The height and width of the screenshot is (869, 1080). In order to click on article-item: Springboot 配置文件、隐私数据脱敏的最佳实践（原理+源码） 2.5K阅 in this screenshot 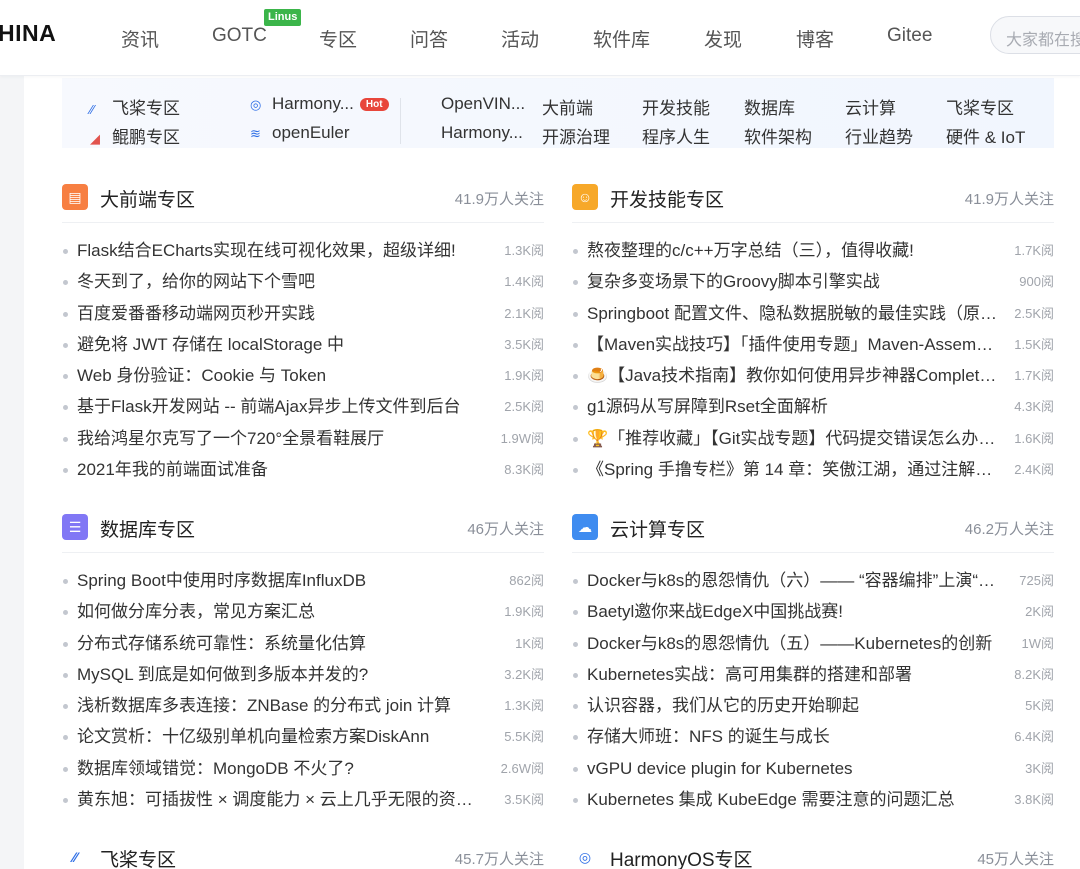, I will do `click(813, 313)`.